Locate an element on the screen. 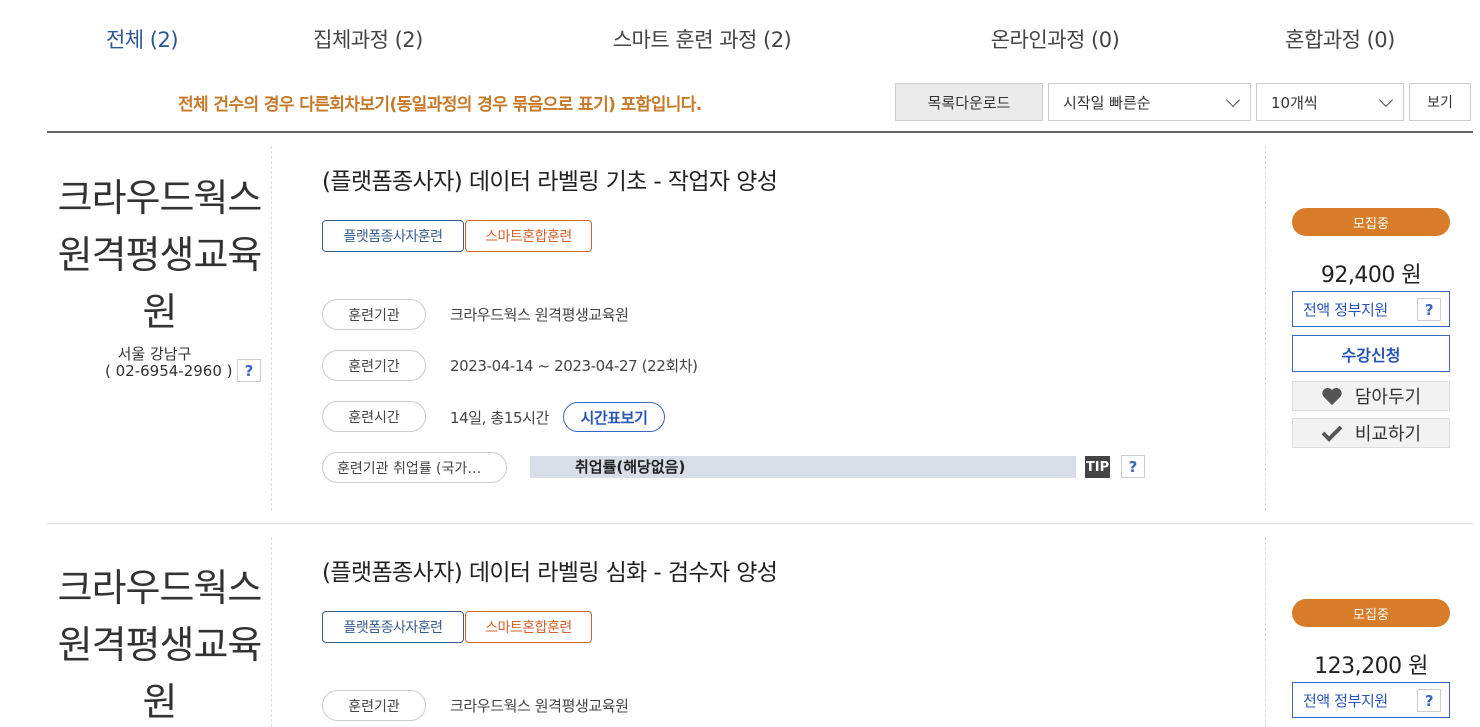  time-label: 훈련시간 is located at coordinates (374, 416).